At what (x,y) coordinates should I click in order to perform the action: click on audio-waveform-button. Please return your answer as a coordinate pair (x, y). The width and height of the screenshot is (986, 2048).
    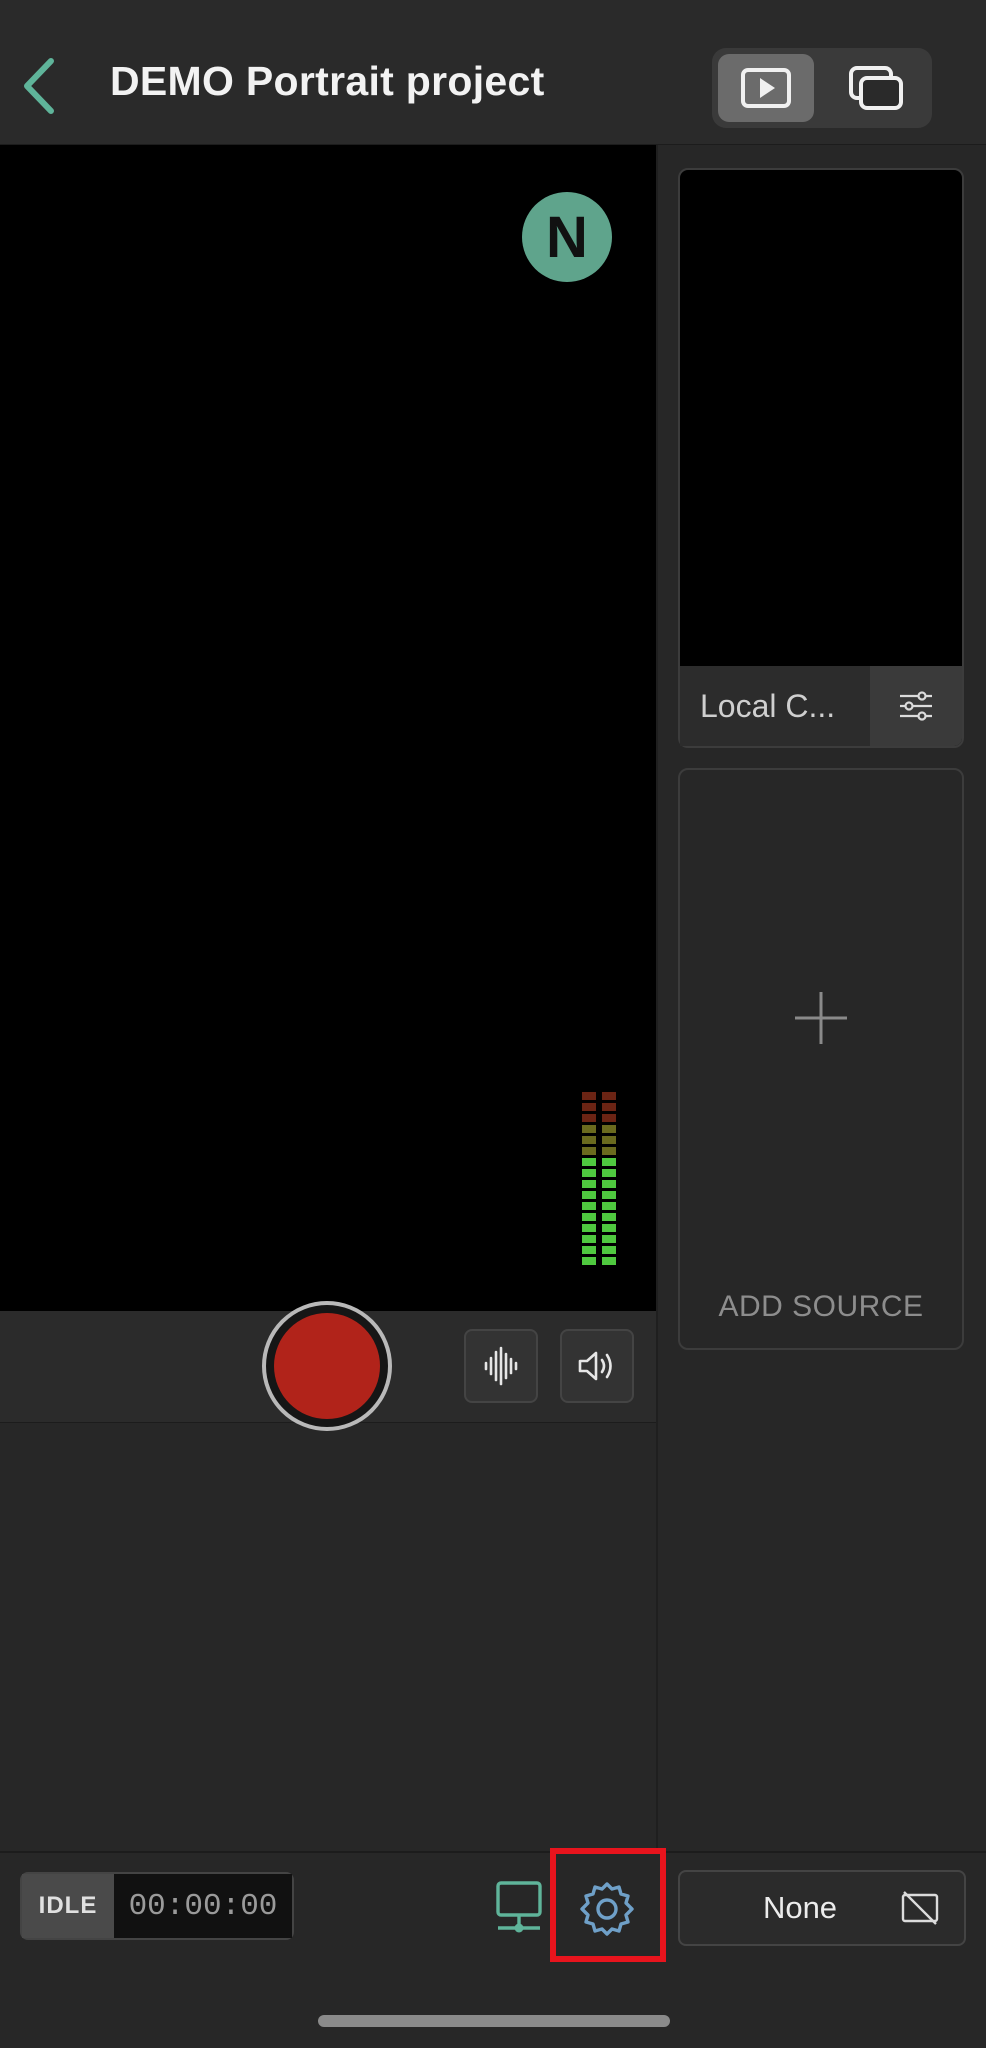
    Looking at the image, I should click on (501, 1366).